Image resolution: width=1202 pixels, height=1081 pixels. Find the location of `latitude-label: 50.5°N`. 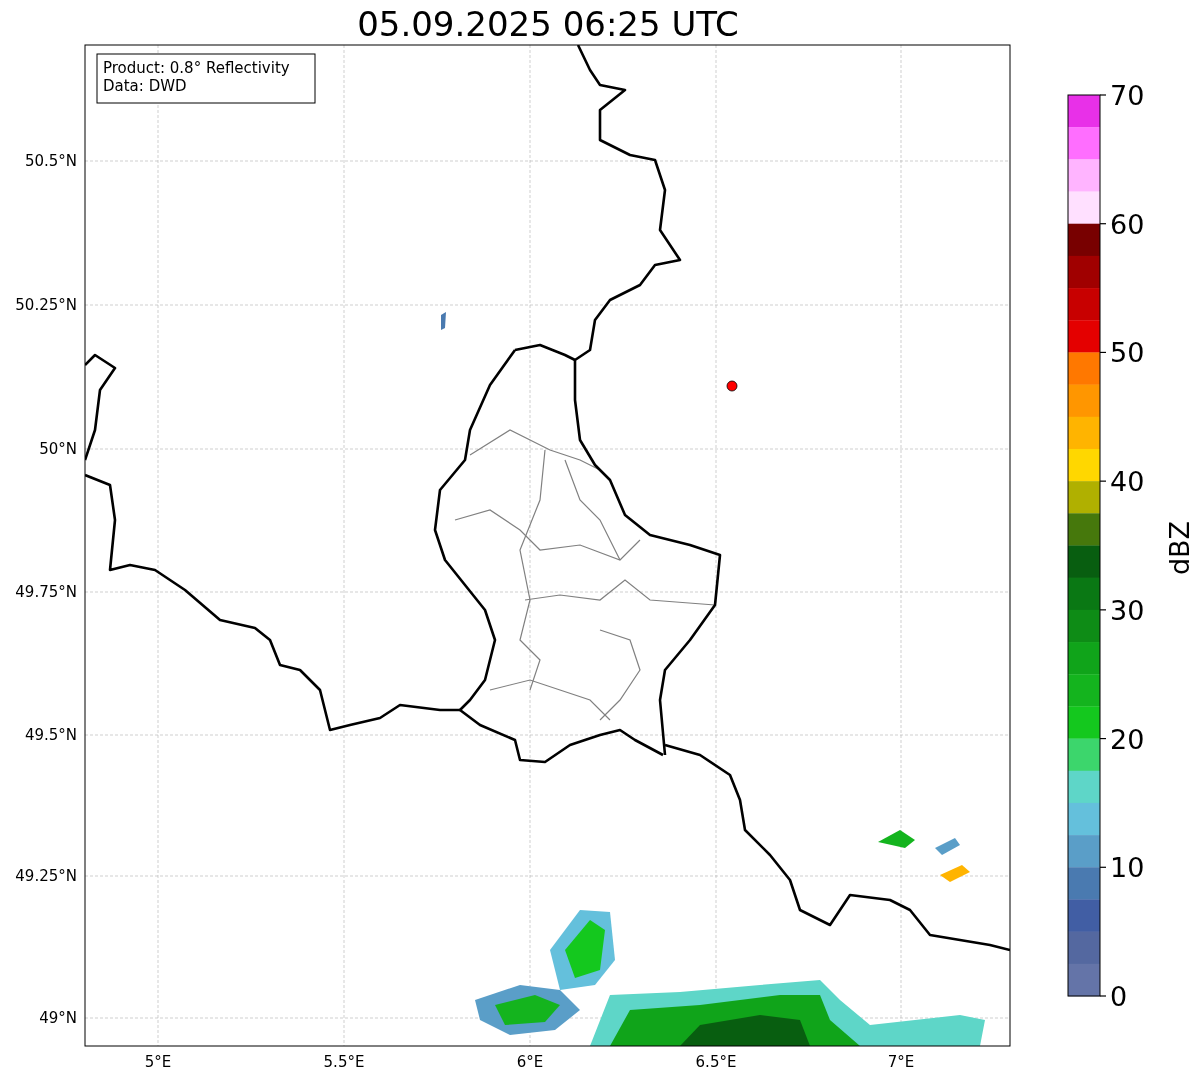

latitude-label: 50.5°N is located at coordinates (50, 161).